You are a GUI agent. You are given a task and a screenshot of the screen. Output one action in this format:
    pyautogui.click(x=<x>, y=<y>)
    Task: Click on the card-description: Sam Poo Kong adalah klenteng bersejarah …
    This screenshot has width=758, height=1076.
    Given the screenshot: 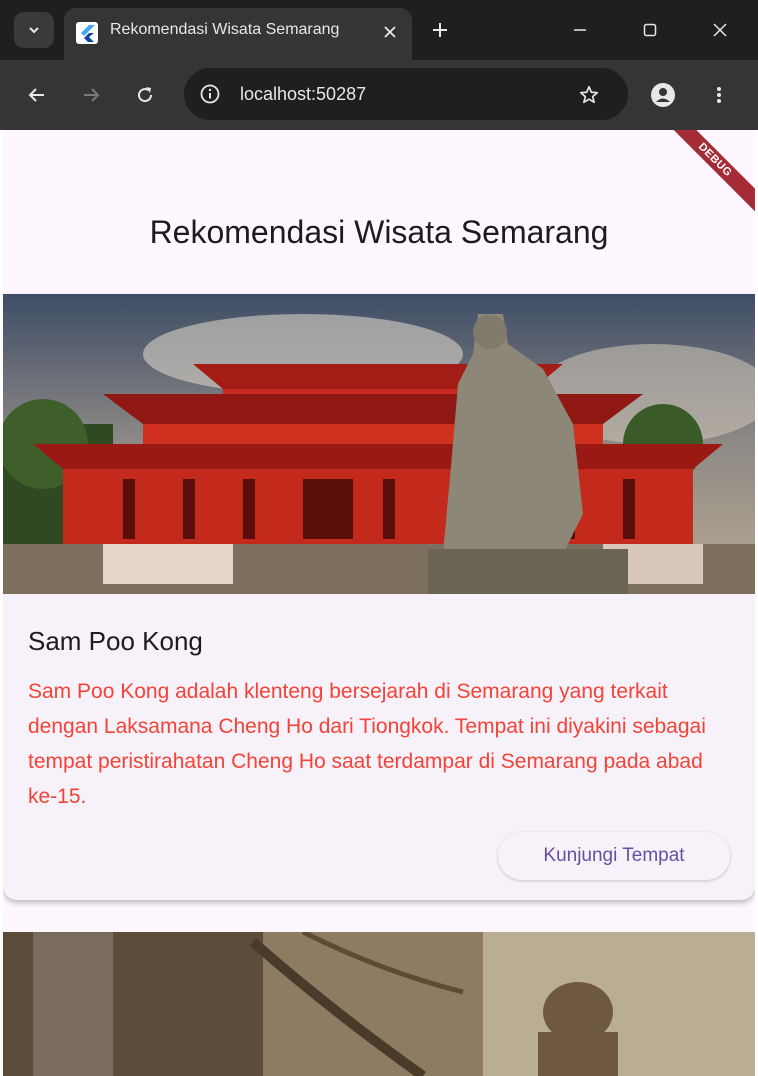 What is the action you would take?
    pyautogui.click(x=367, y=744)
    